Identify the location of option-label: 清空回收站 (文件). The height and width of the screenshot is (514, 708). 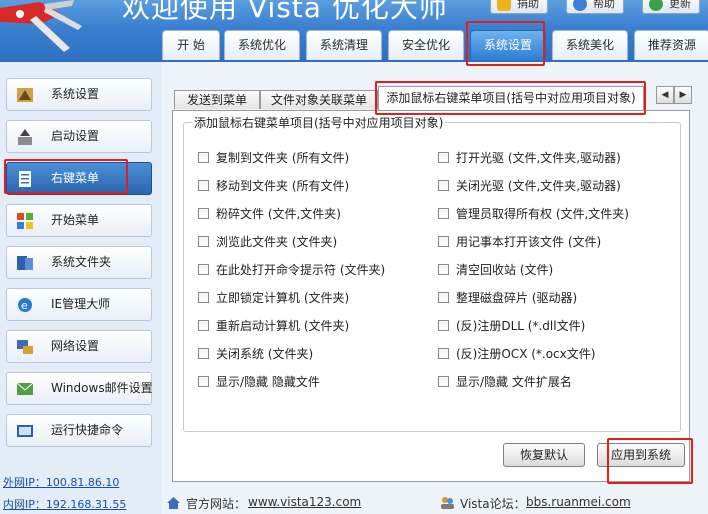
(505, 270).